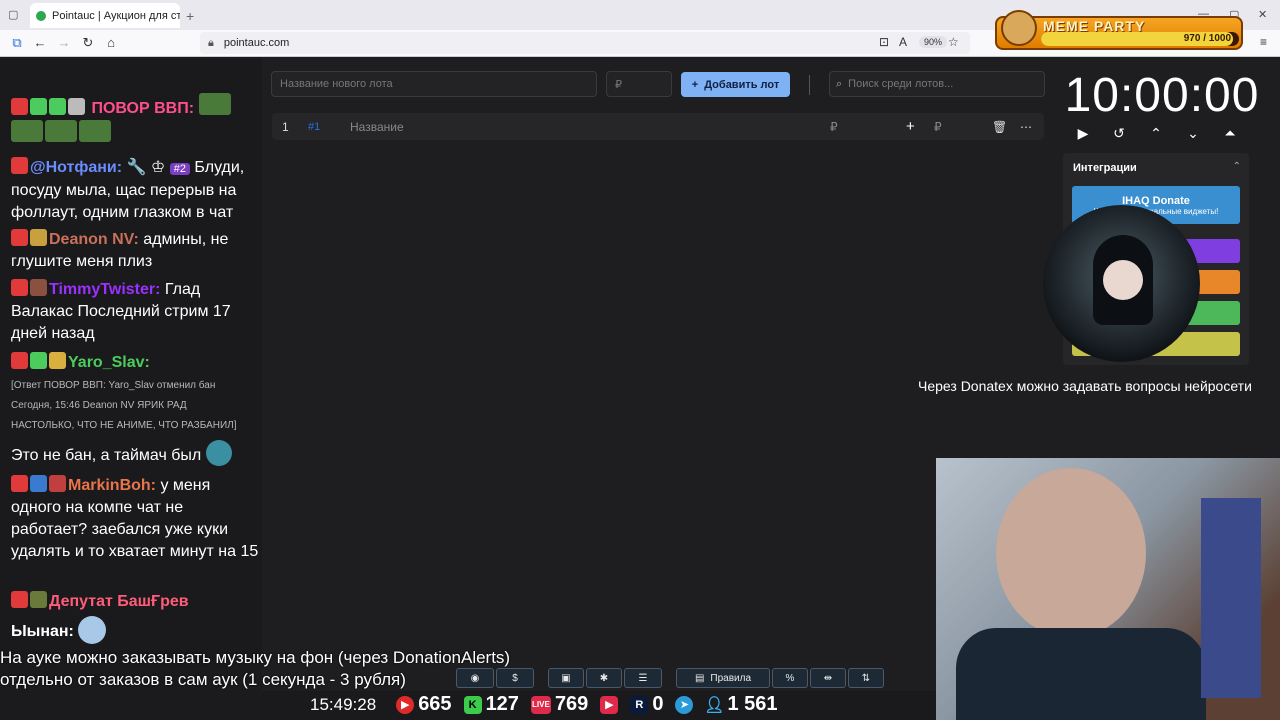 The image size is (1280, 720). I want to click on lot-name-field: Название, so click(377, 127).